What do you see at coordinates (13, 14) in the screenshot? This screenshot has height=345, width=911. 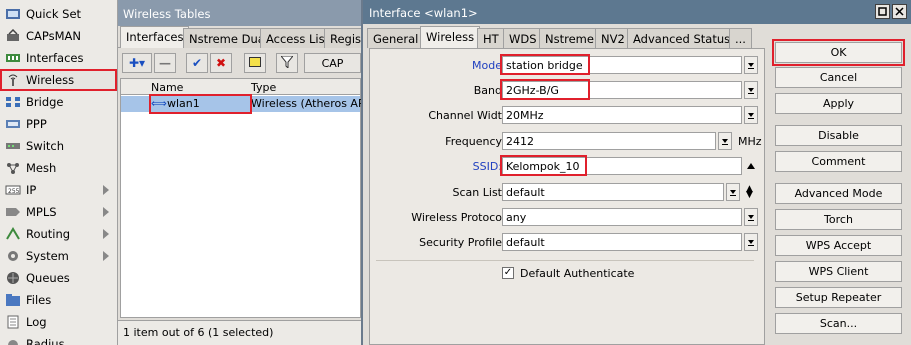 I see `quick-set-icon` at bounding box center [13, 14].